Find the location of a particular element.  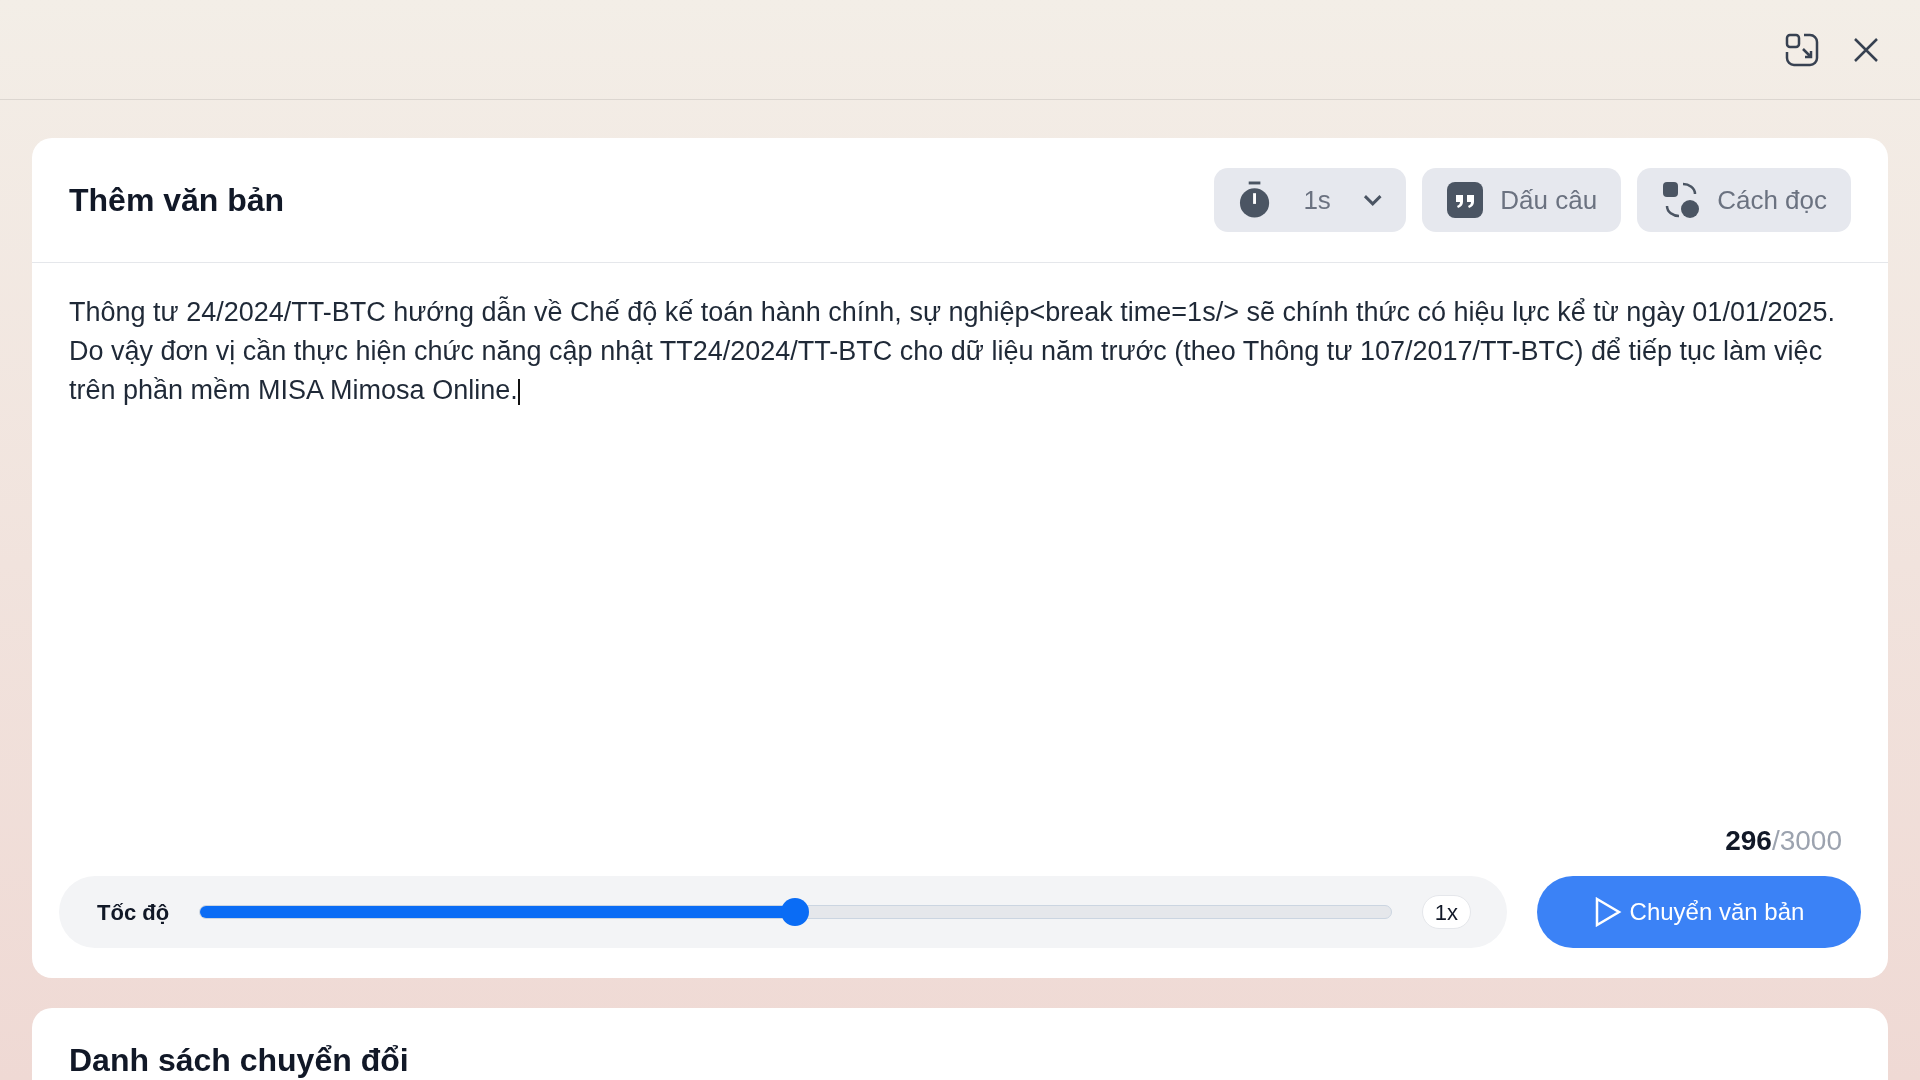

quote-icon is located at coordinates (1465, 200).